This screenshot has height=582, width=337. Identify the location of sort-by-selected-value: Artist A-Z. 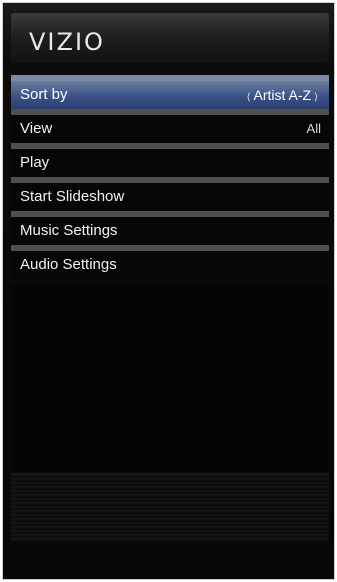
(282, 95).